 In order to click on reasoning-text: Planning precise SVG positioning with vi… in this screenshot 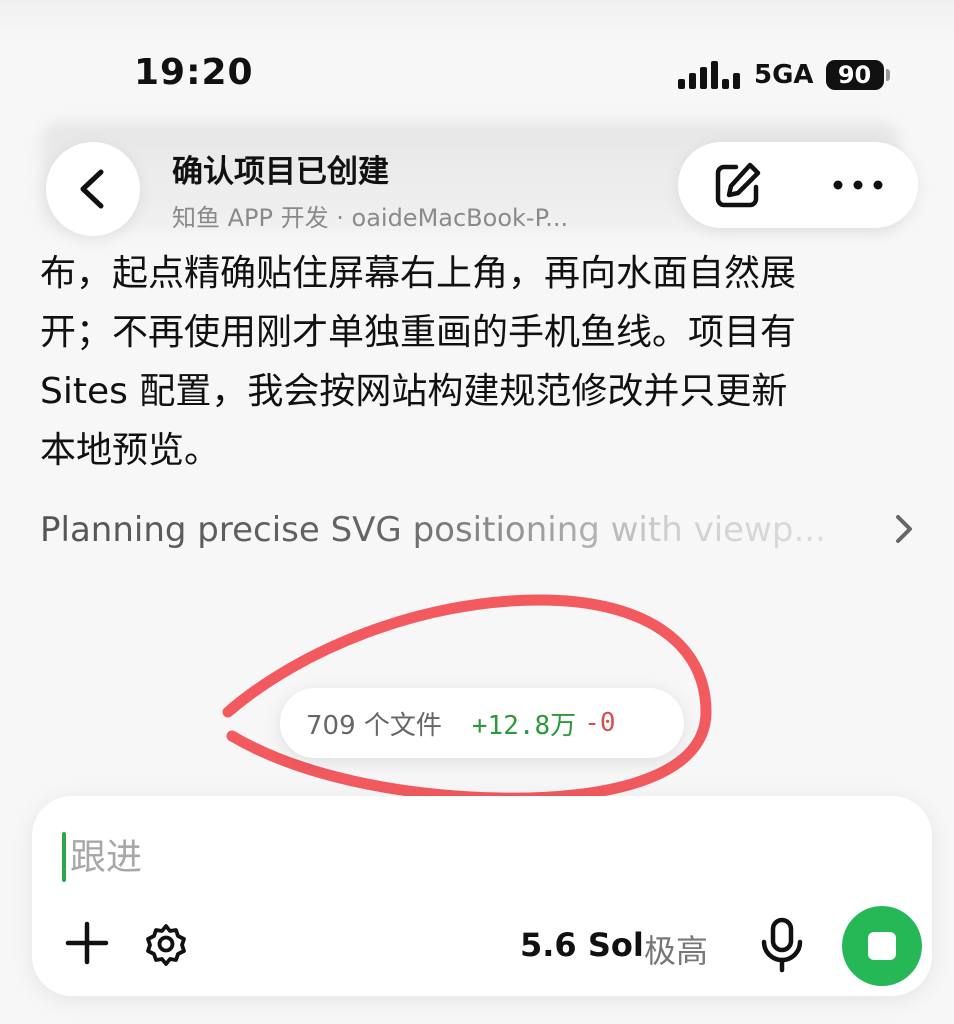, I will do `click(433, 530)`.